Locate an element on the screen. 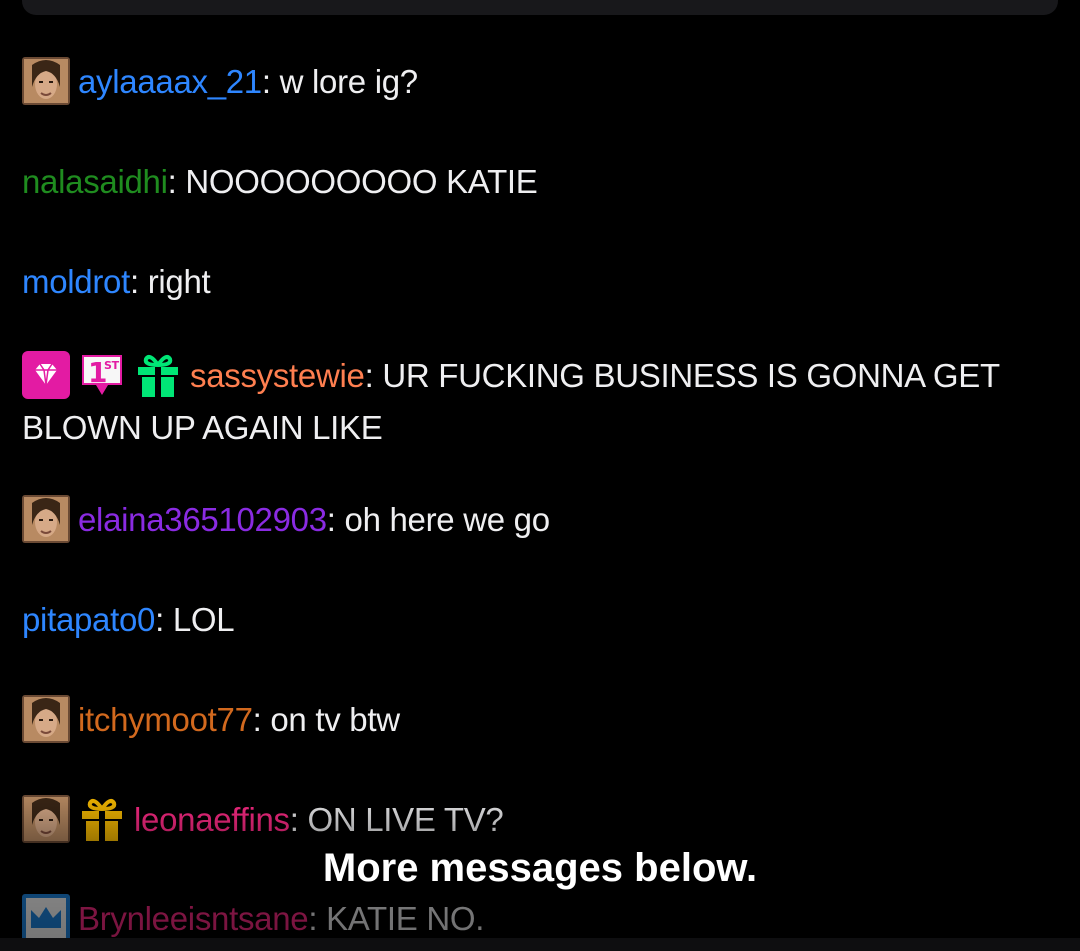 The height and width of the screenshot is (951, 1080). chat-message: itchymoot77: on tv btw is located at coordinates (542, 720).